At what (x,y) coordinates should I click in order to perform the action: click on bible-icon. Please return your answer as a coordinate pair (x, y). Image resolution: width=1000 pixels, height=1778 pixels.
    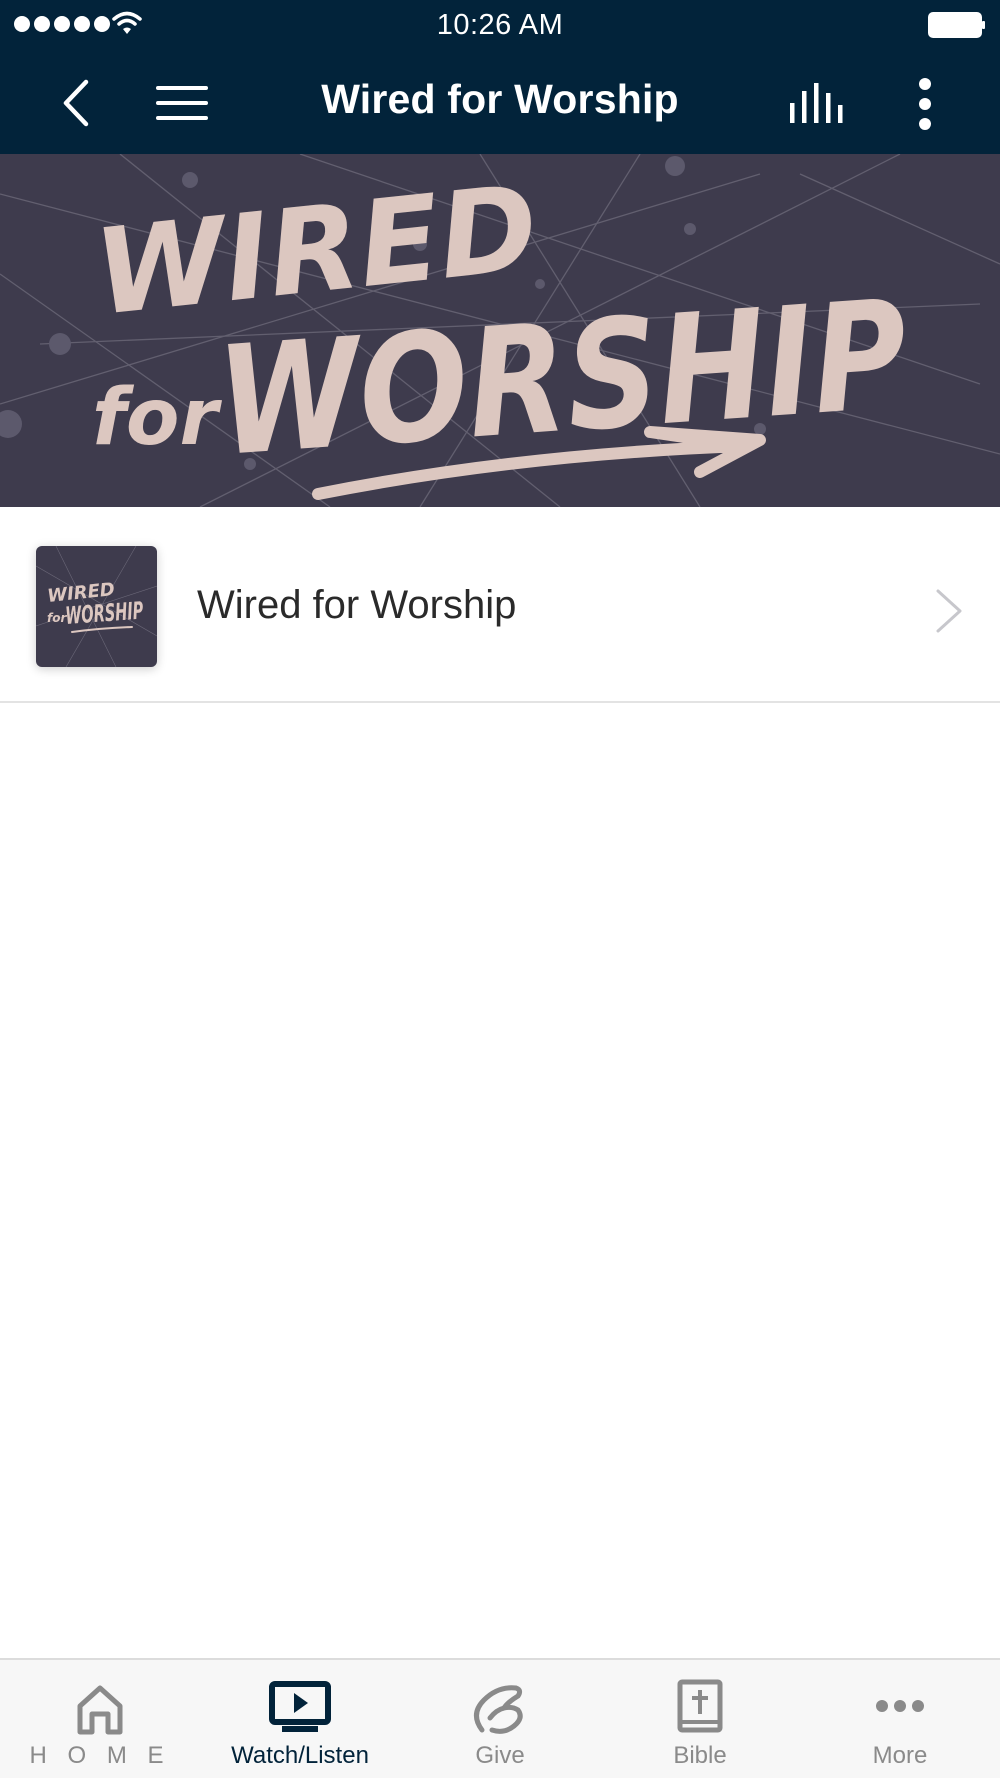
    Looking at the image, I should click on (700, 1706).